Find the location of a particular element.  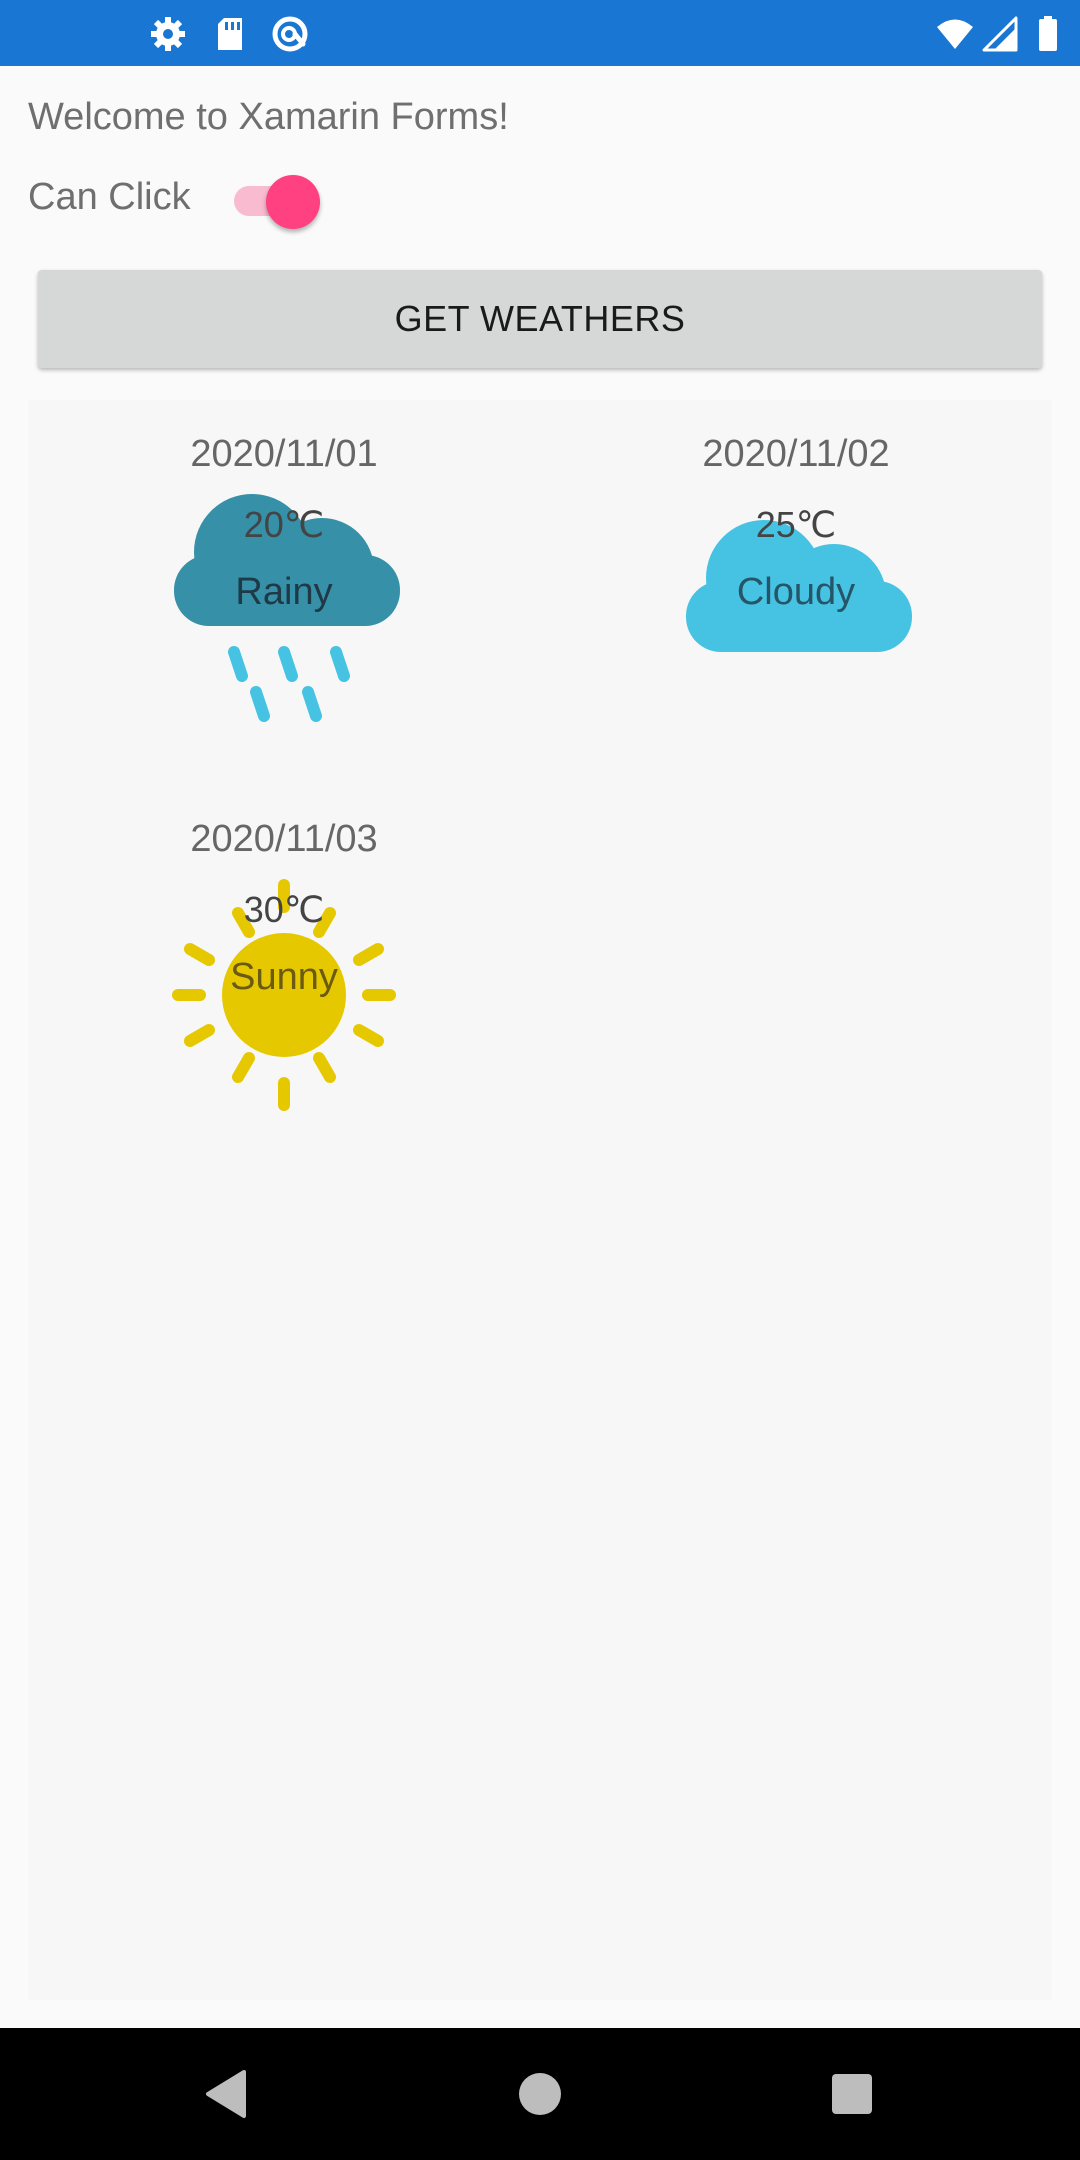

navigation-bar is located at coordinates (540, 2094).